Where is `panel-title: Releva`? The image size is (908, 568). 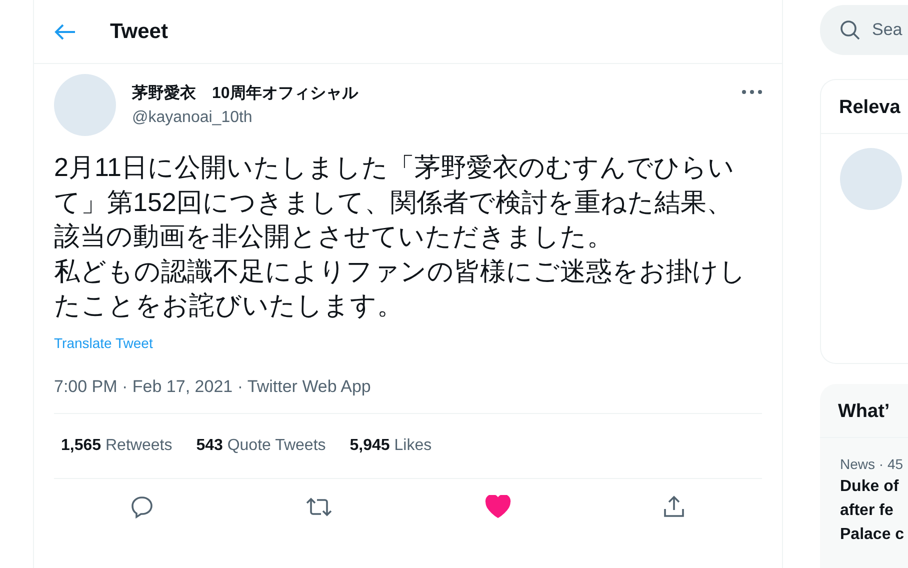
panel-title: Releva is located at coordinates (864, 107).